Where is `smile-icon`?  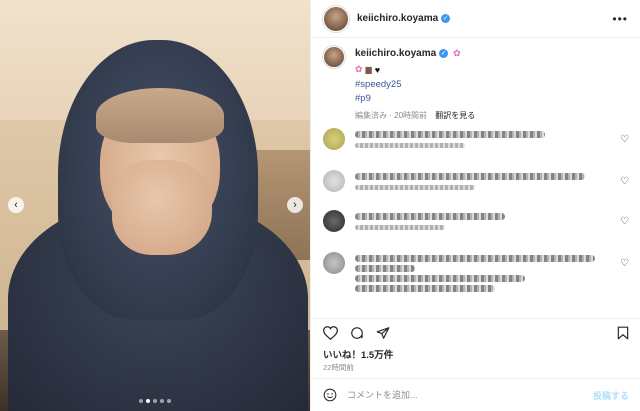
smile-icon is located at coordinates (330, 395).